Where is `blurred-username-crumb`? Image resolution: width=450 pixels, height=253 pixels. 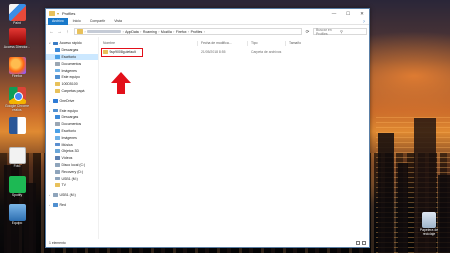 blurred-username-crumb is located at coordinates (104, 31).